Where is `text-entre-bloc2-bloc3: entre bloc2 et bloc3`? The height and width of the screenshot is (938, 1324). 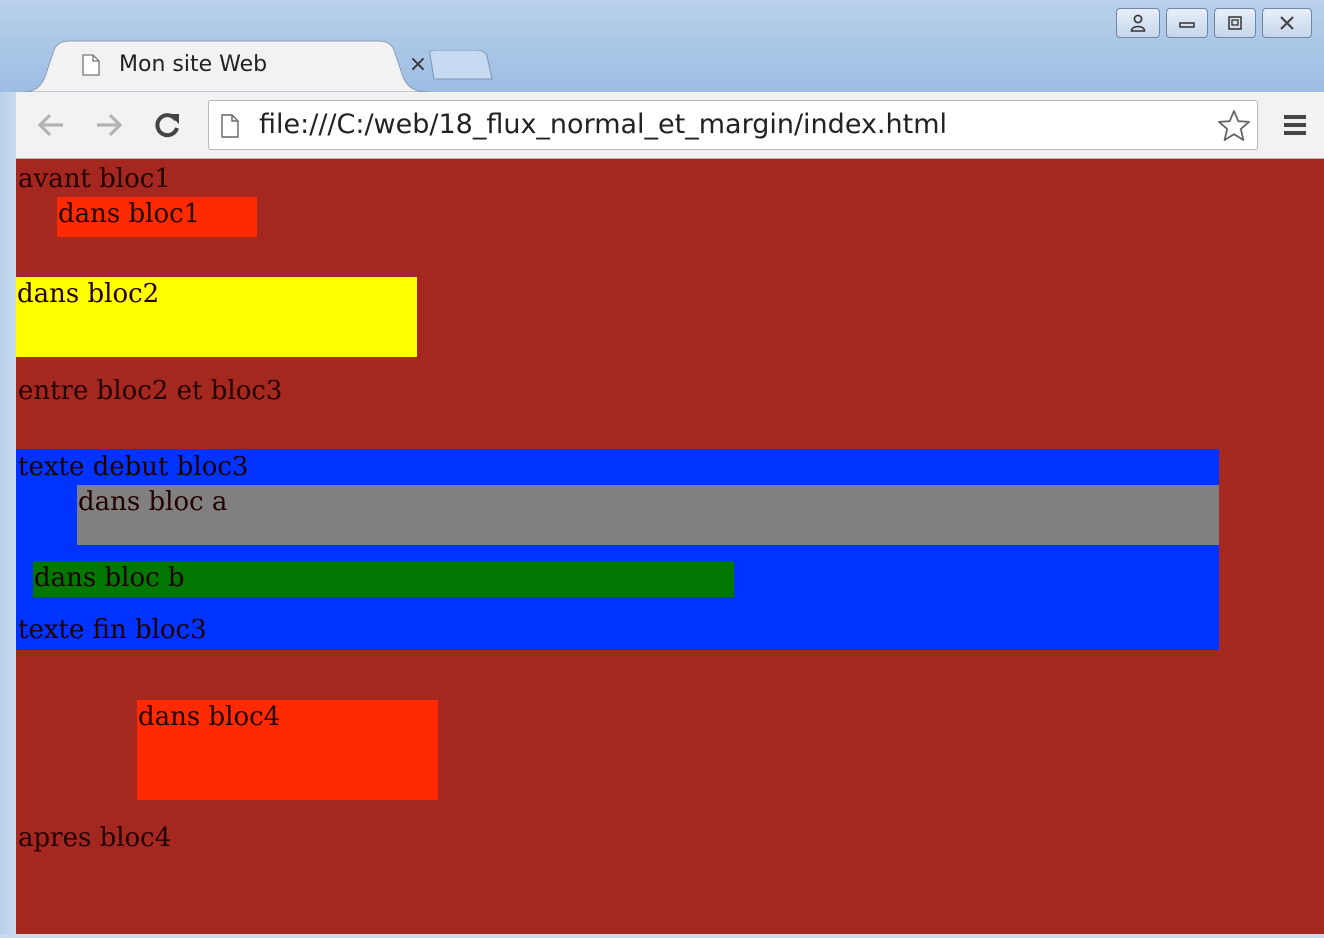 text-entre-bloc2-bloc3: entre bloc2 et bloc3 is located at coordinates (150, 391).